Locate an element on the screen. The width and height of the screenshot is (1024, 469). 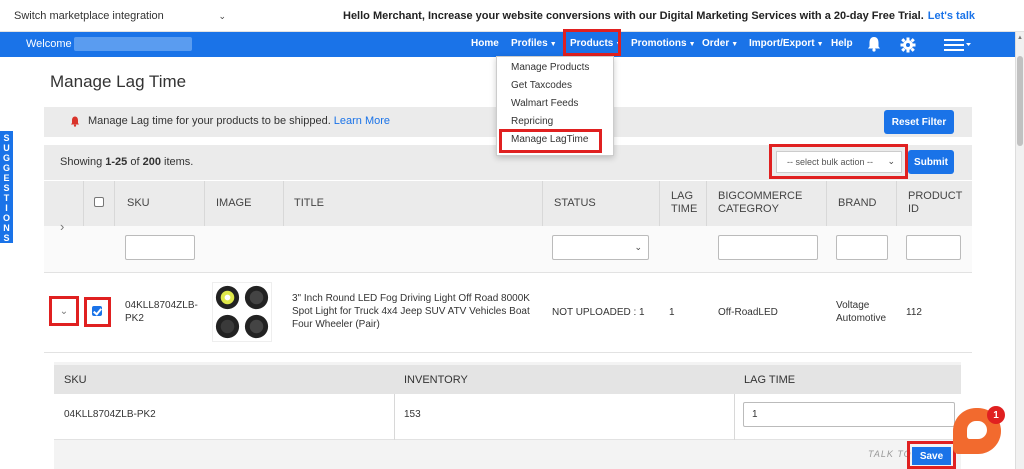
showing-of: of is located at coordinates (135, 162).